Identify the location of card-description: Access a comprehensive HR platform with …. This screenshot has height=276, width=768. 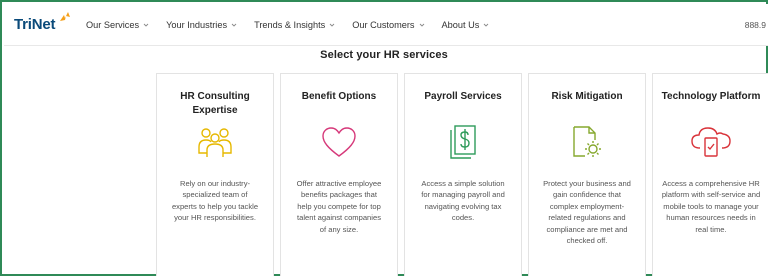
(711, 206).